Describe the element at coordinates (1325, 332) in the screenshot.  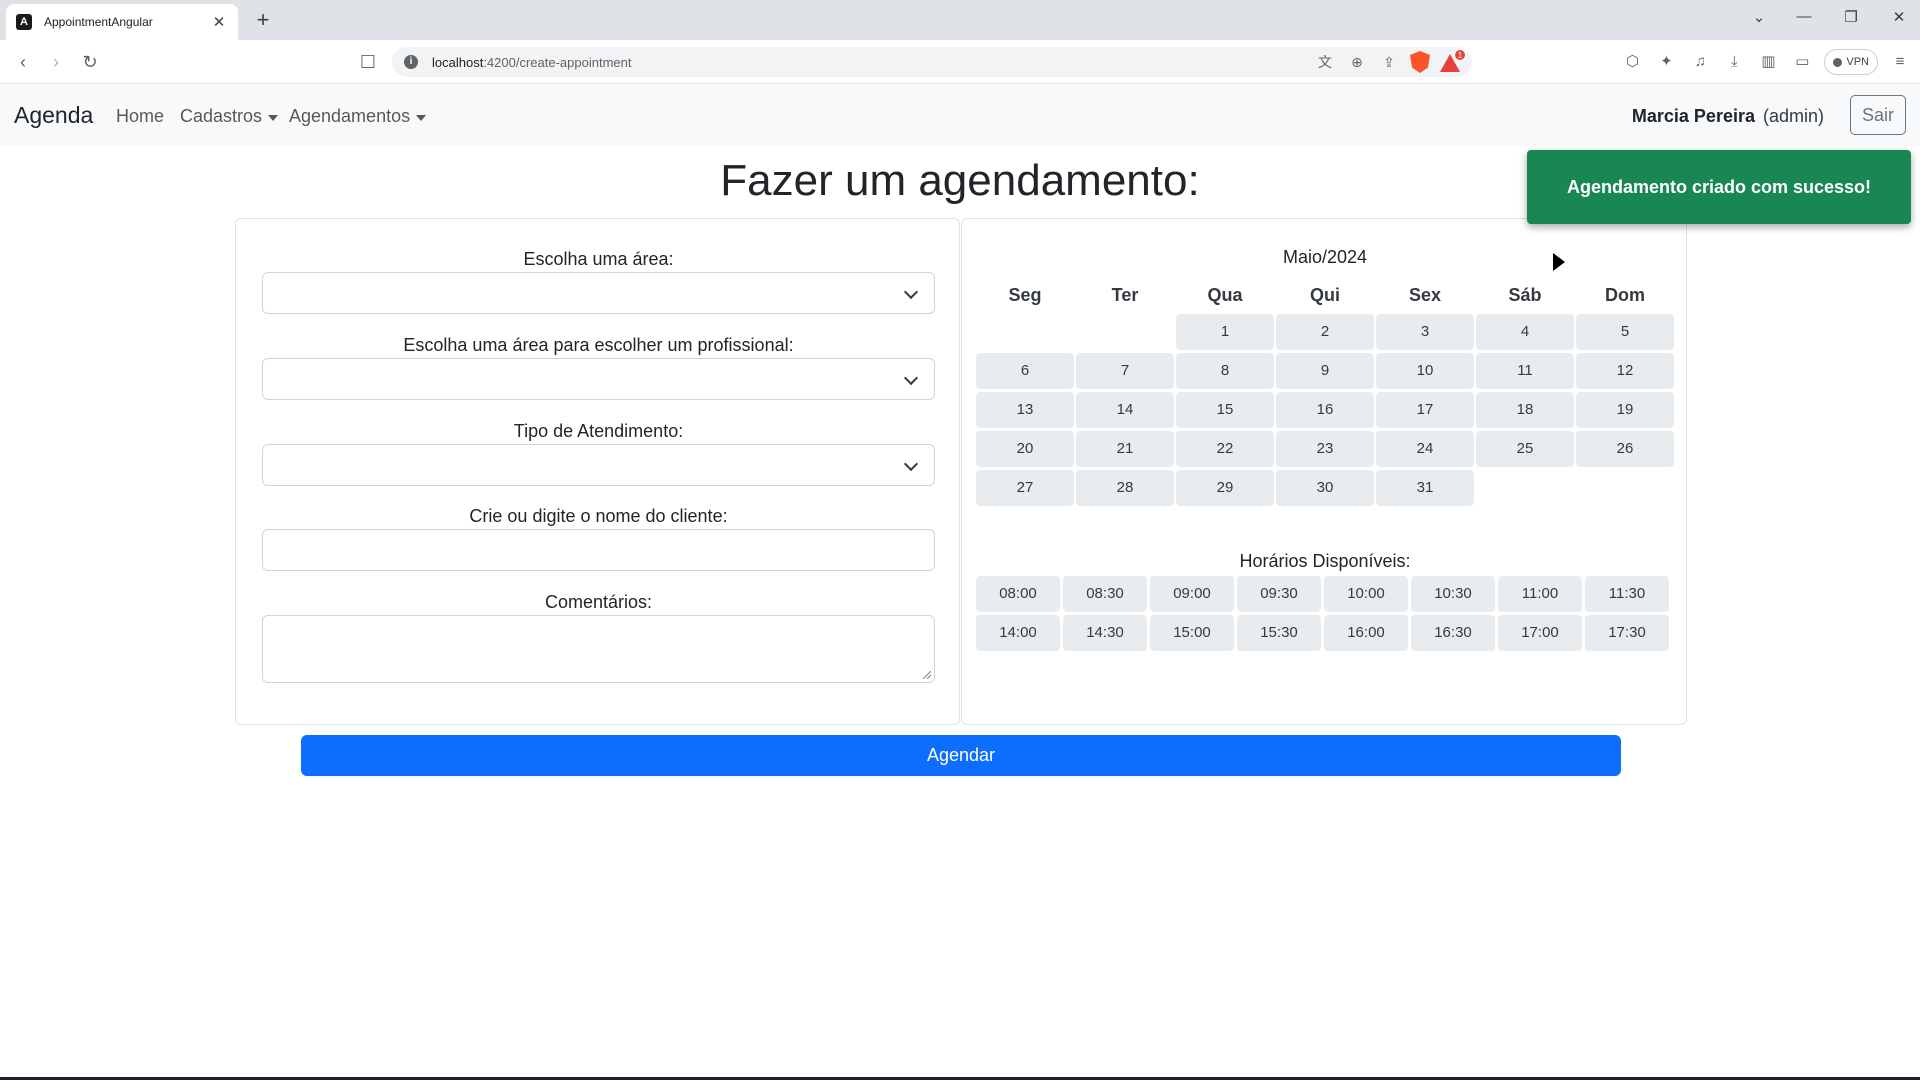
I see `calendar-day: 2` at that location.